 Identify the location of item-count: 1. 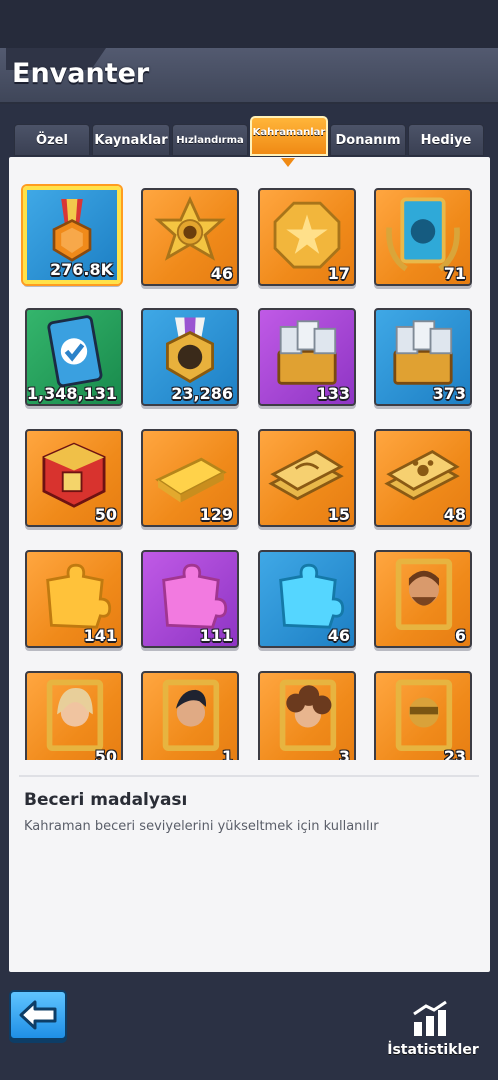
(227, 753).